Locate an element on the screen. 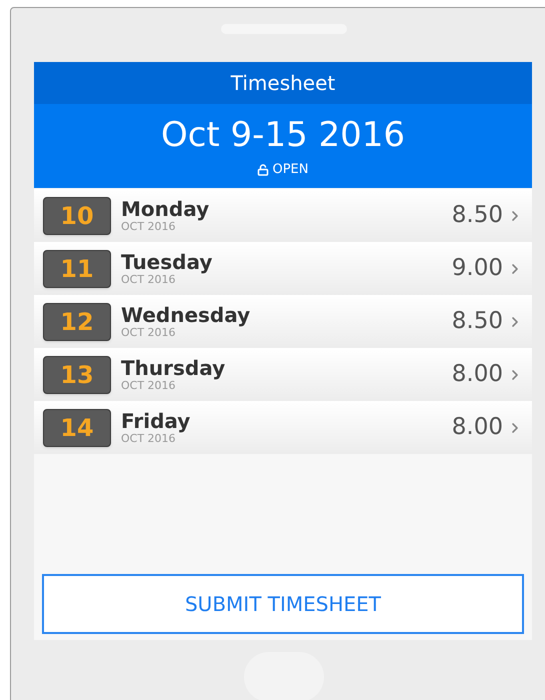 The width and height of the screenshot is (545, 700). day-row: 12 Wednesday OCT 2016 8.50 is located at coordinates (283, 321).